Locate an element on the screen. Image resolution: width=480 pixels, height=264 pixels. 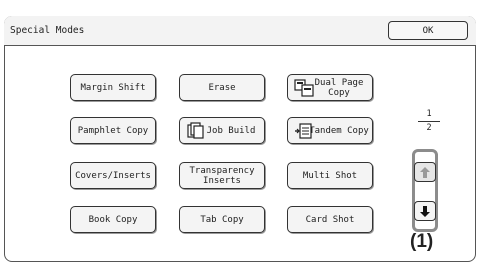
card-shot-button: Card Shot is located at coordinates (330, 219).